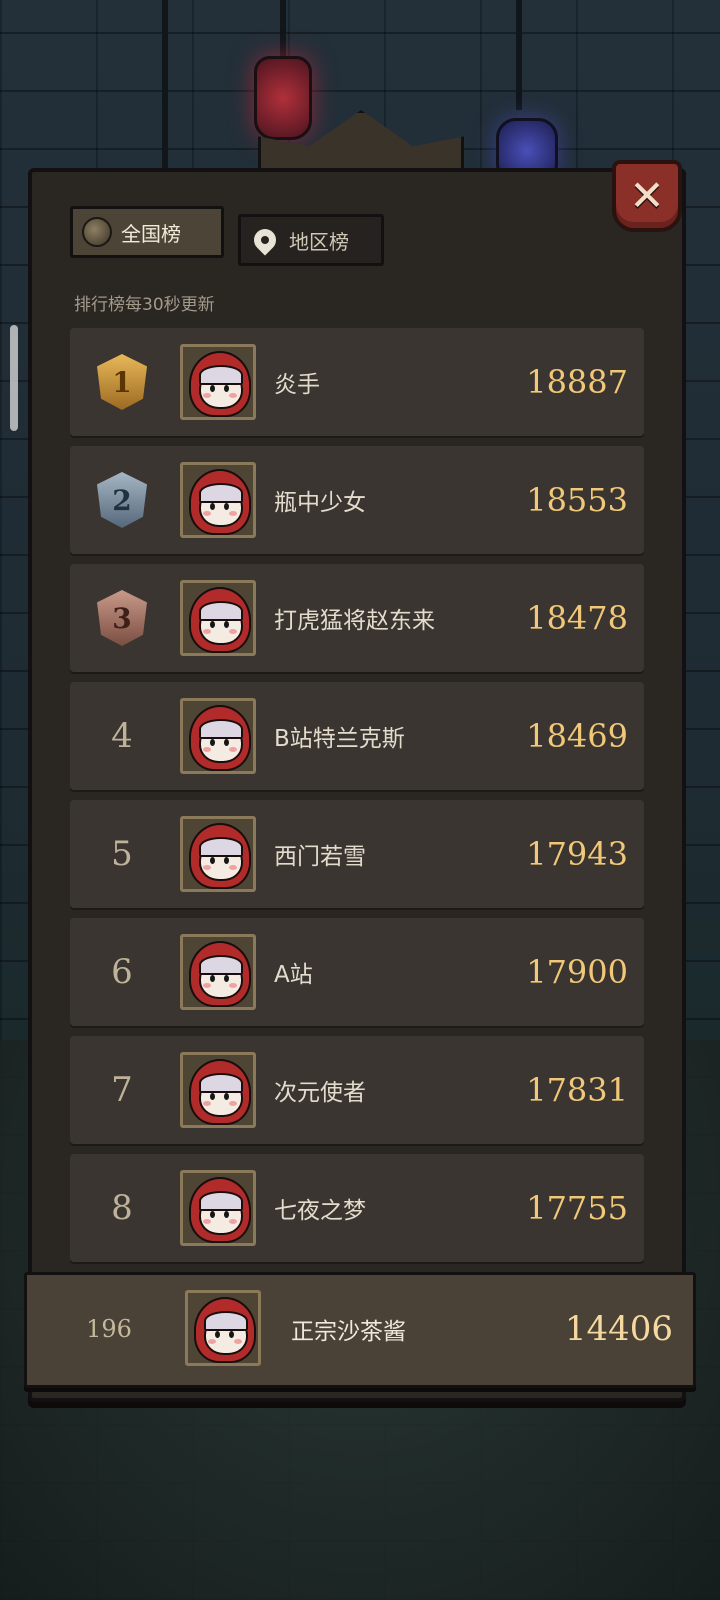  I want to click on player-score: 18478, so click(577, 618).